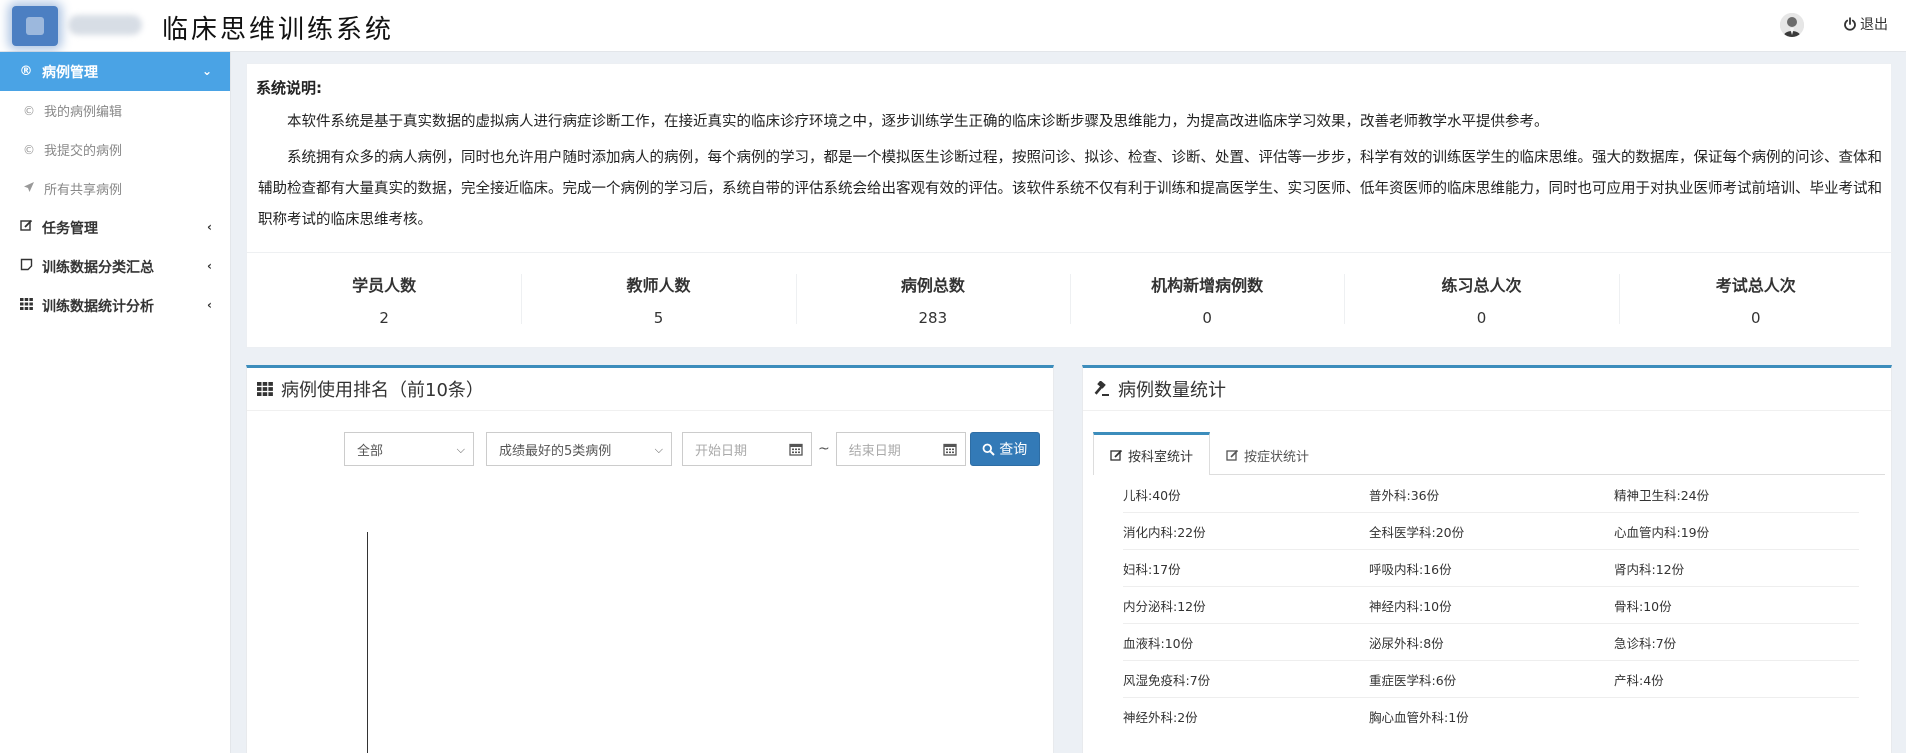 The image size is (1906, 753). Describe the element at coordinates (1070, 252) in the screenshot. I see `divider` at that location.